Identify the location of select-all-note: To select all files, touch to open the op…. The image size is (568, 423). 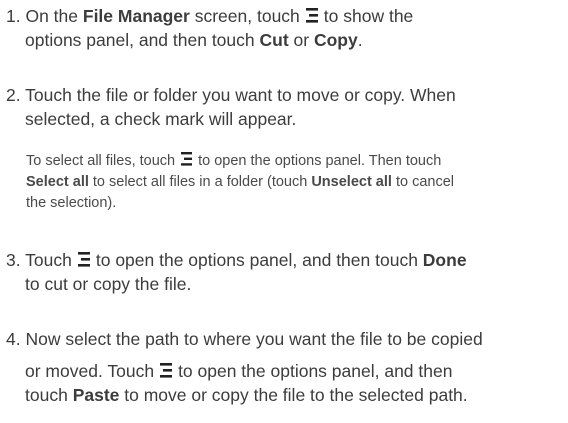
(294, 182).